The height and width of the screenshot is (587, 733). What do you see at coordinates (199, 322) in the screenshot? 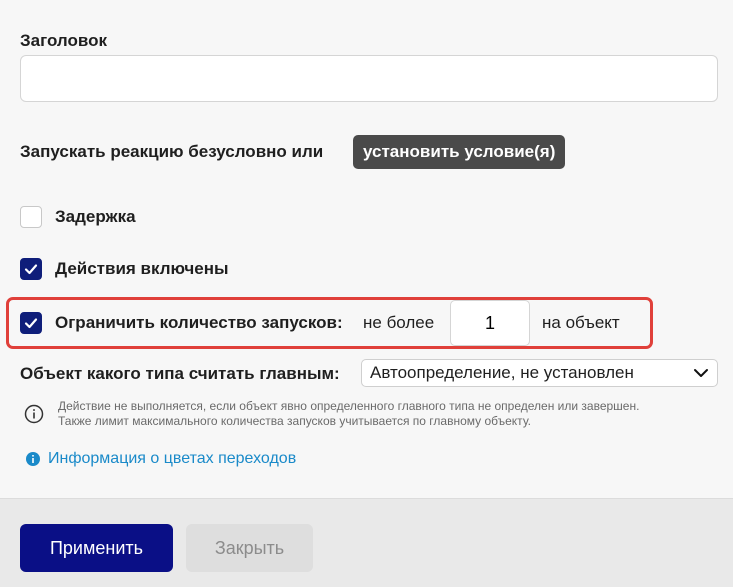
I see `limit-runs-label: Ограничить количество запусков:` at bounding box center [199, 322].